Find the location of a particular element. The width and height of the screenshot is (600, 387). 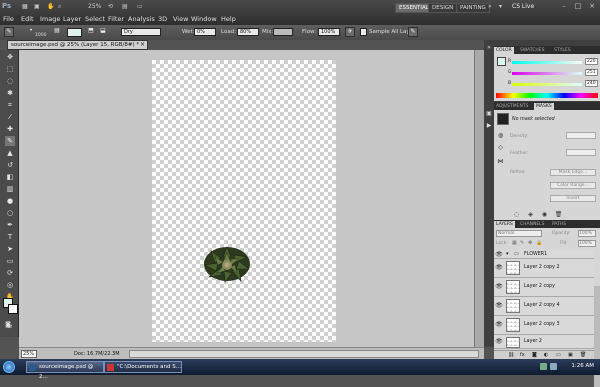

rotate-view-icon: ⟲ is located at coordinates (110, 7).